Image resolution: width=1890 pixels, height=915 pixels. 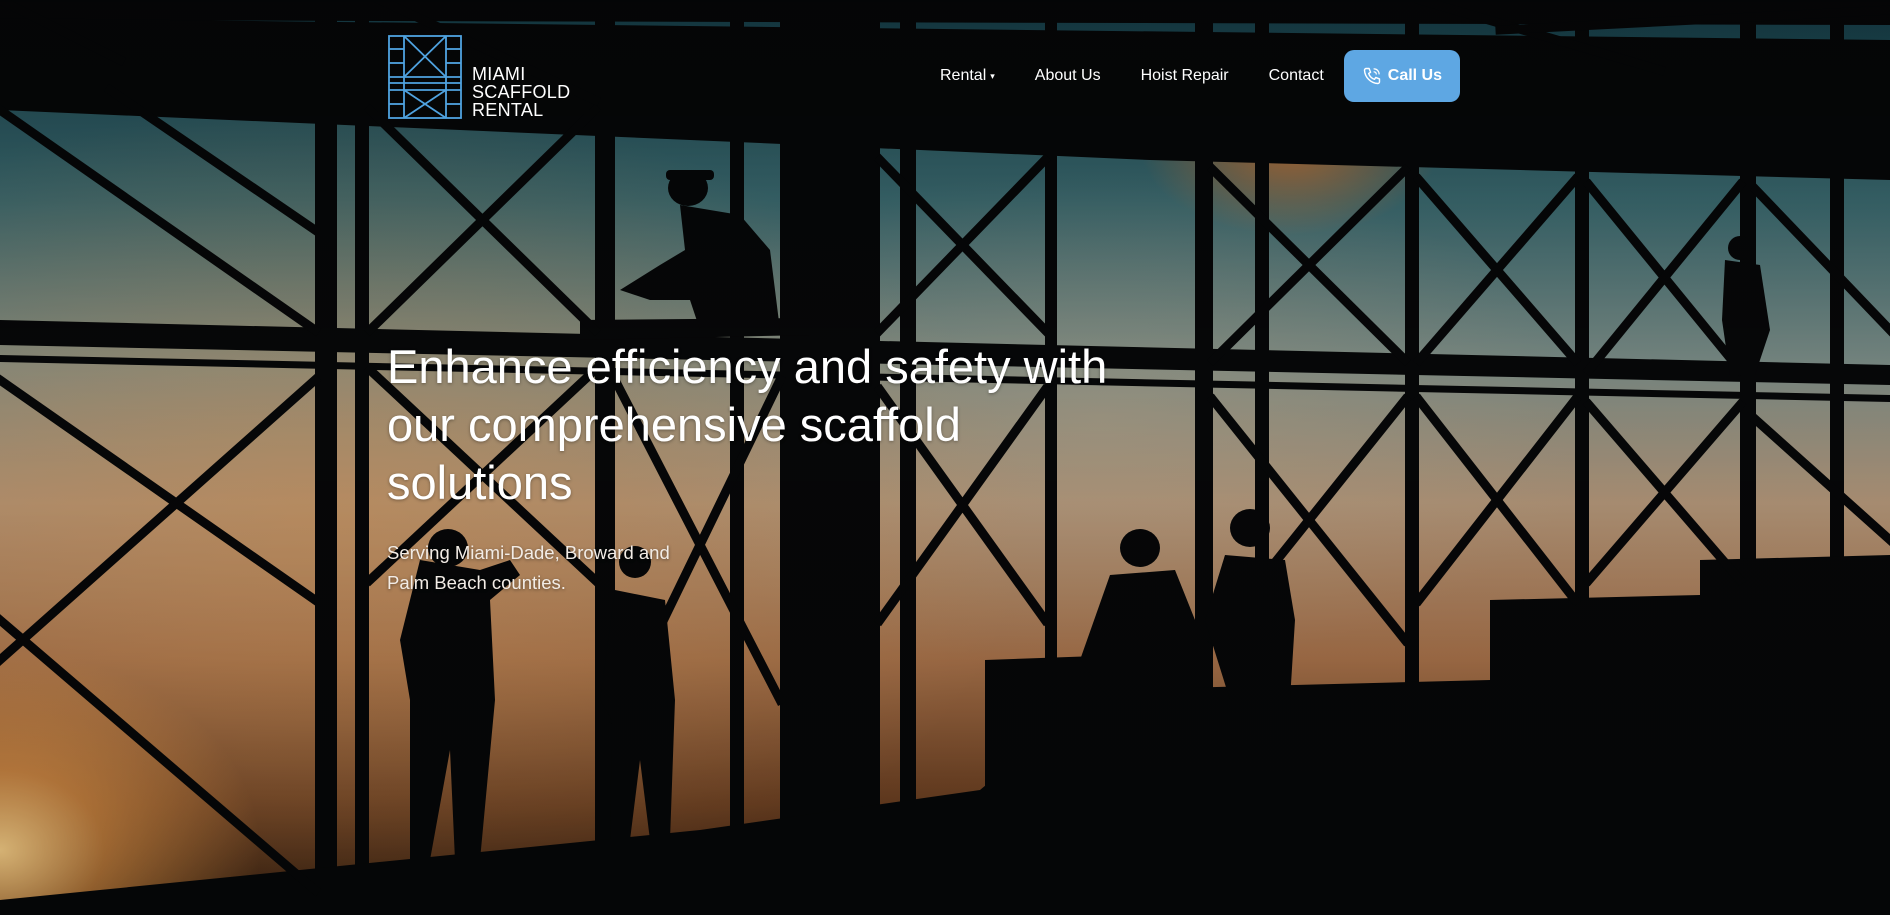 I want to click on phone-icon, so click(x=1371, y=76).